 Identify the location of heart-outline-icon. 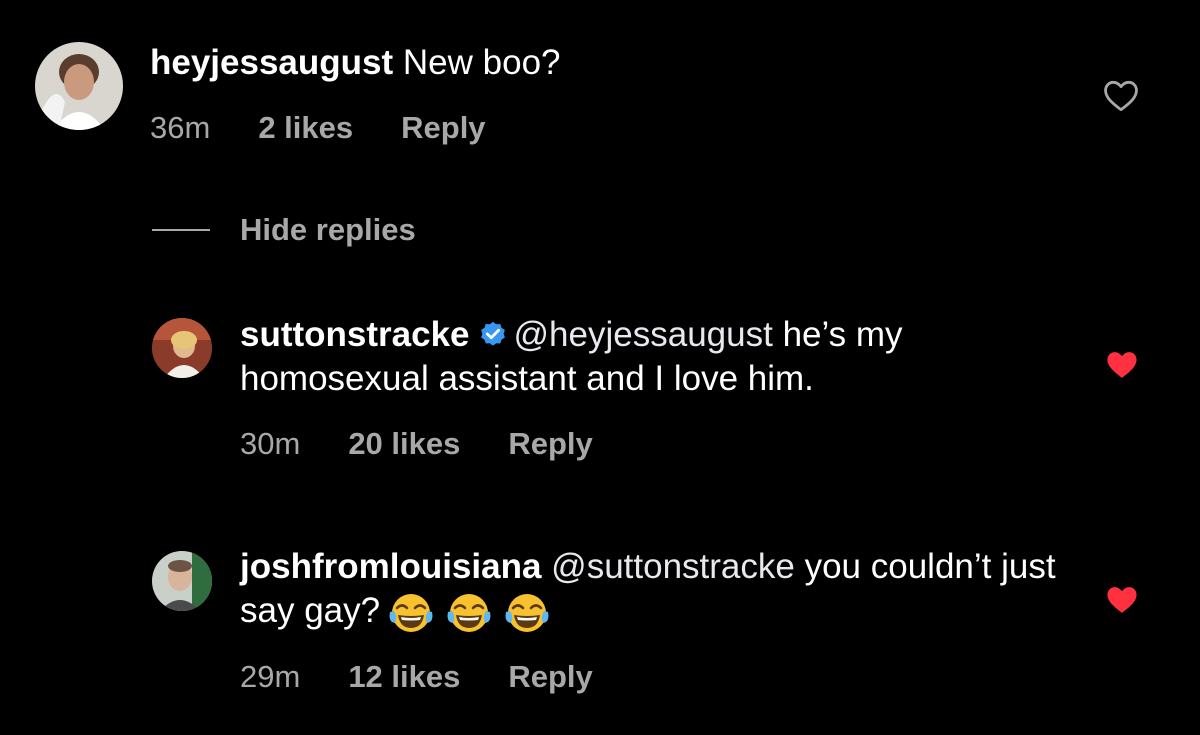
(1121, 95).